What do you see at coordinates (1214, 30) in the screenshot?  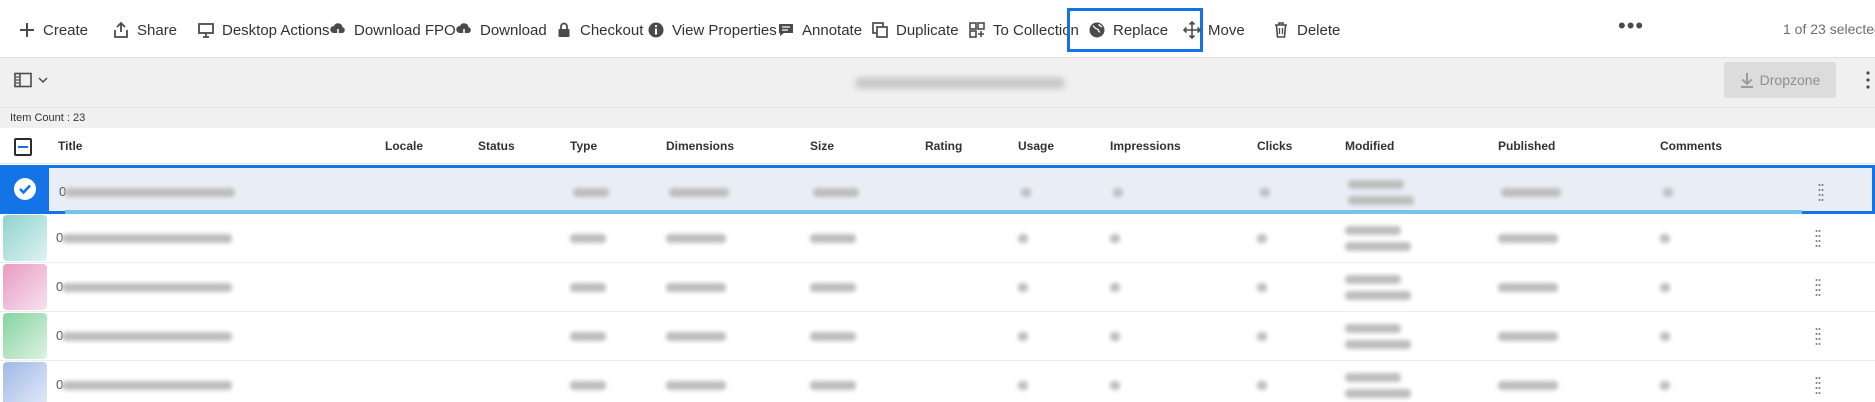 I see `move-button: Move` at bounding box center [1214, 30].